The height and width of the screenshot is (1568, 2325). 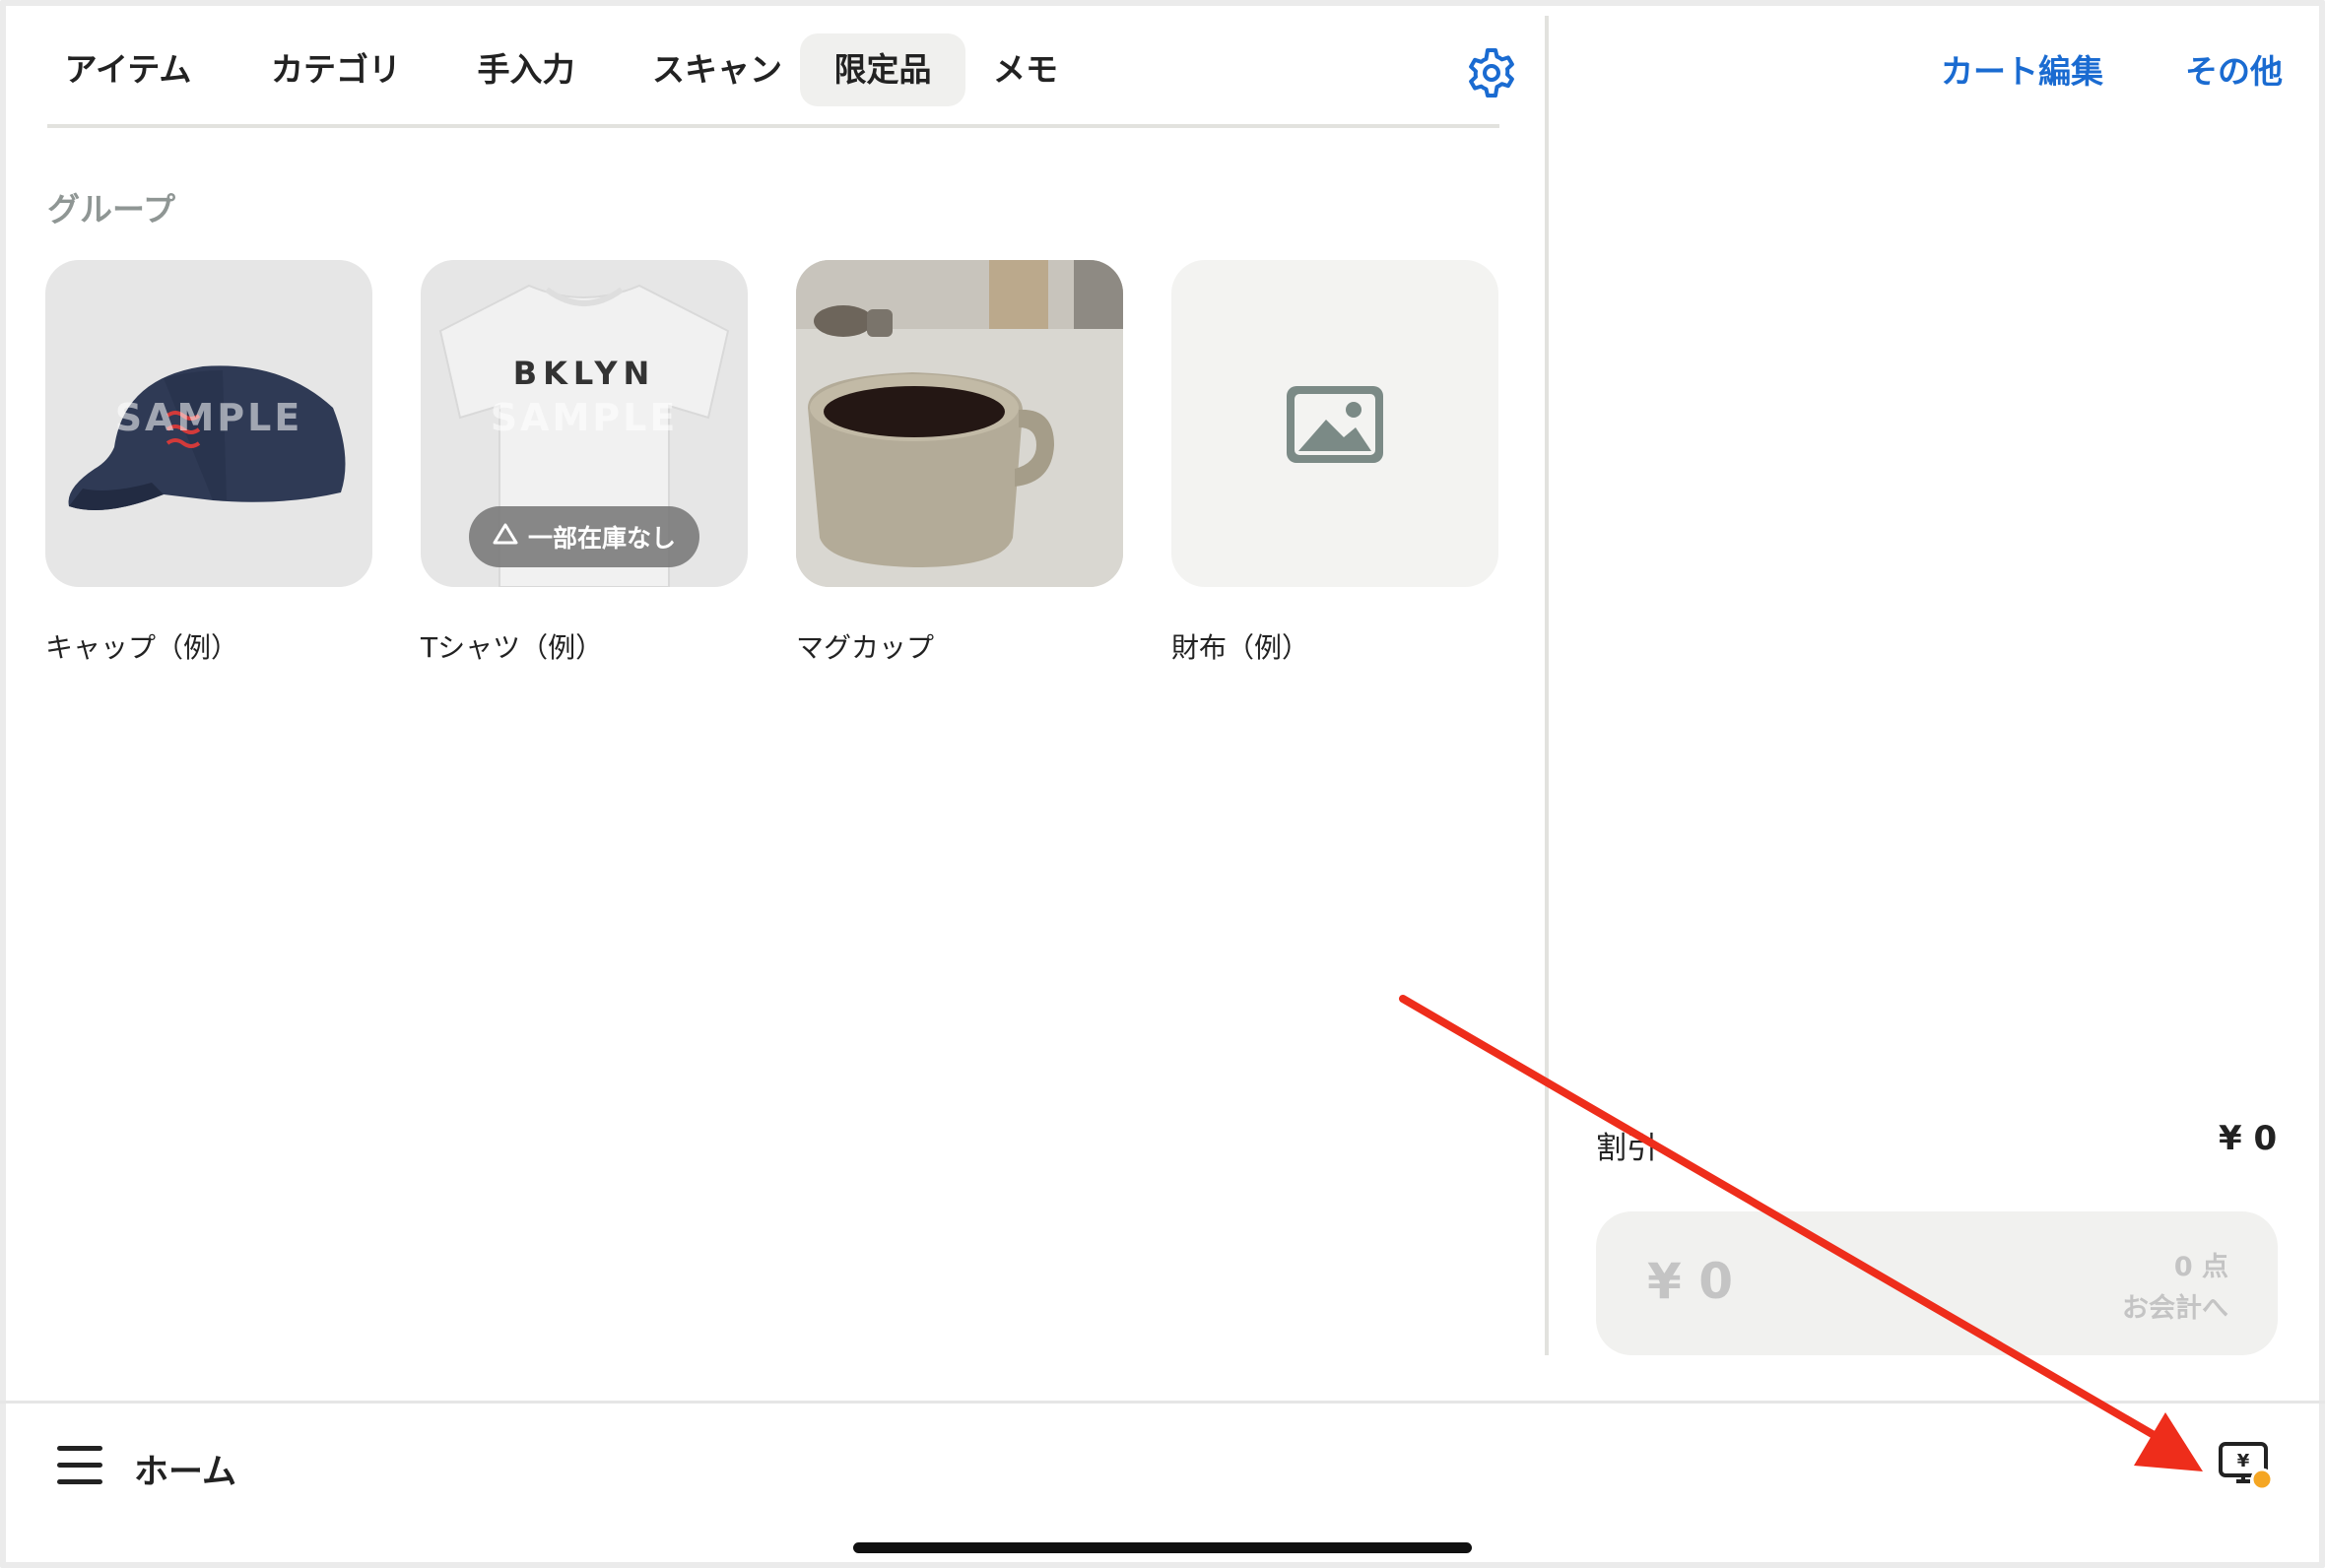 I want to click on warning-triangle-icon, so click(x=506, y=537).